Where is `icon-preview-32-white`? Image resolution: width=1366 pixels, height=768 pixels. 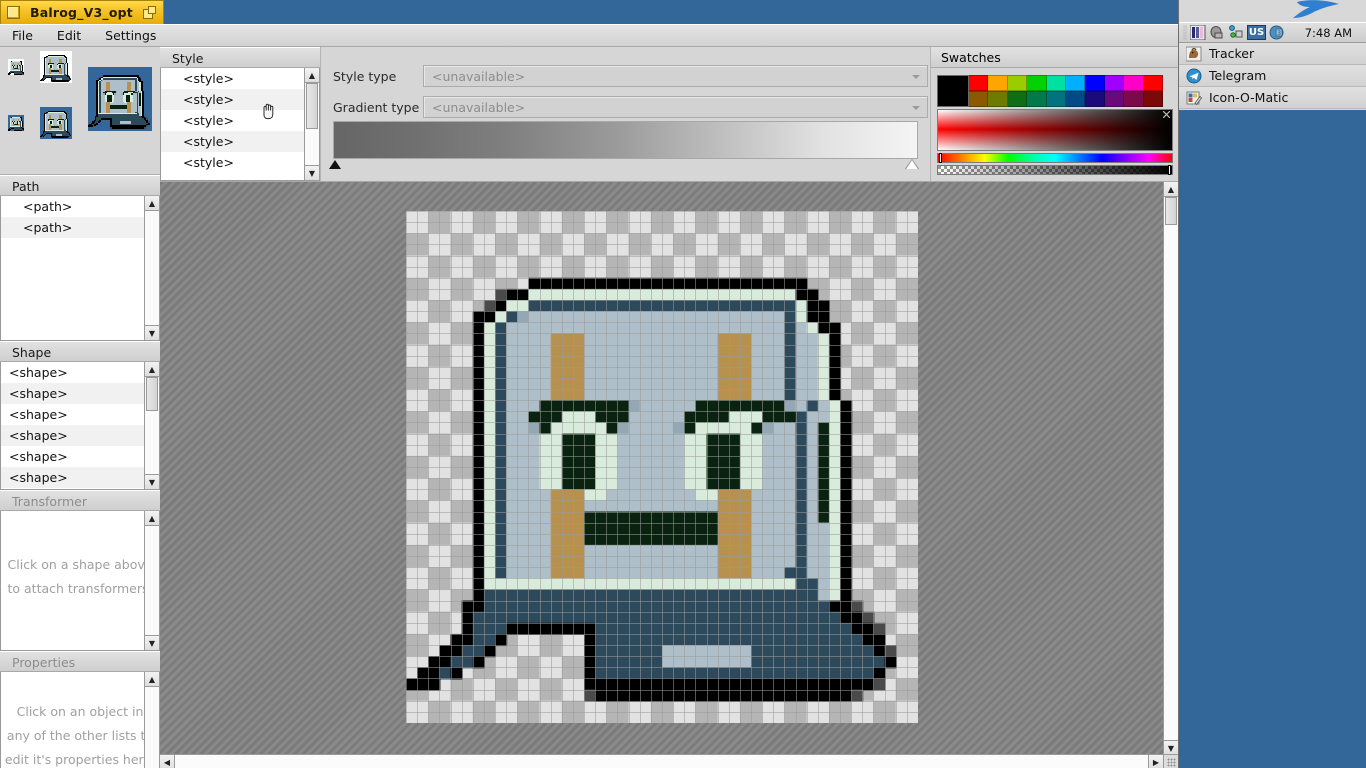 icon-preview-32-white is located at coordinates (56, 67).